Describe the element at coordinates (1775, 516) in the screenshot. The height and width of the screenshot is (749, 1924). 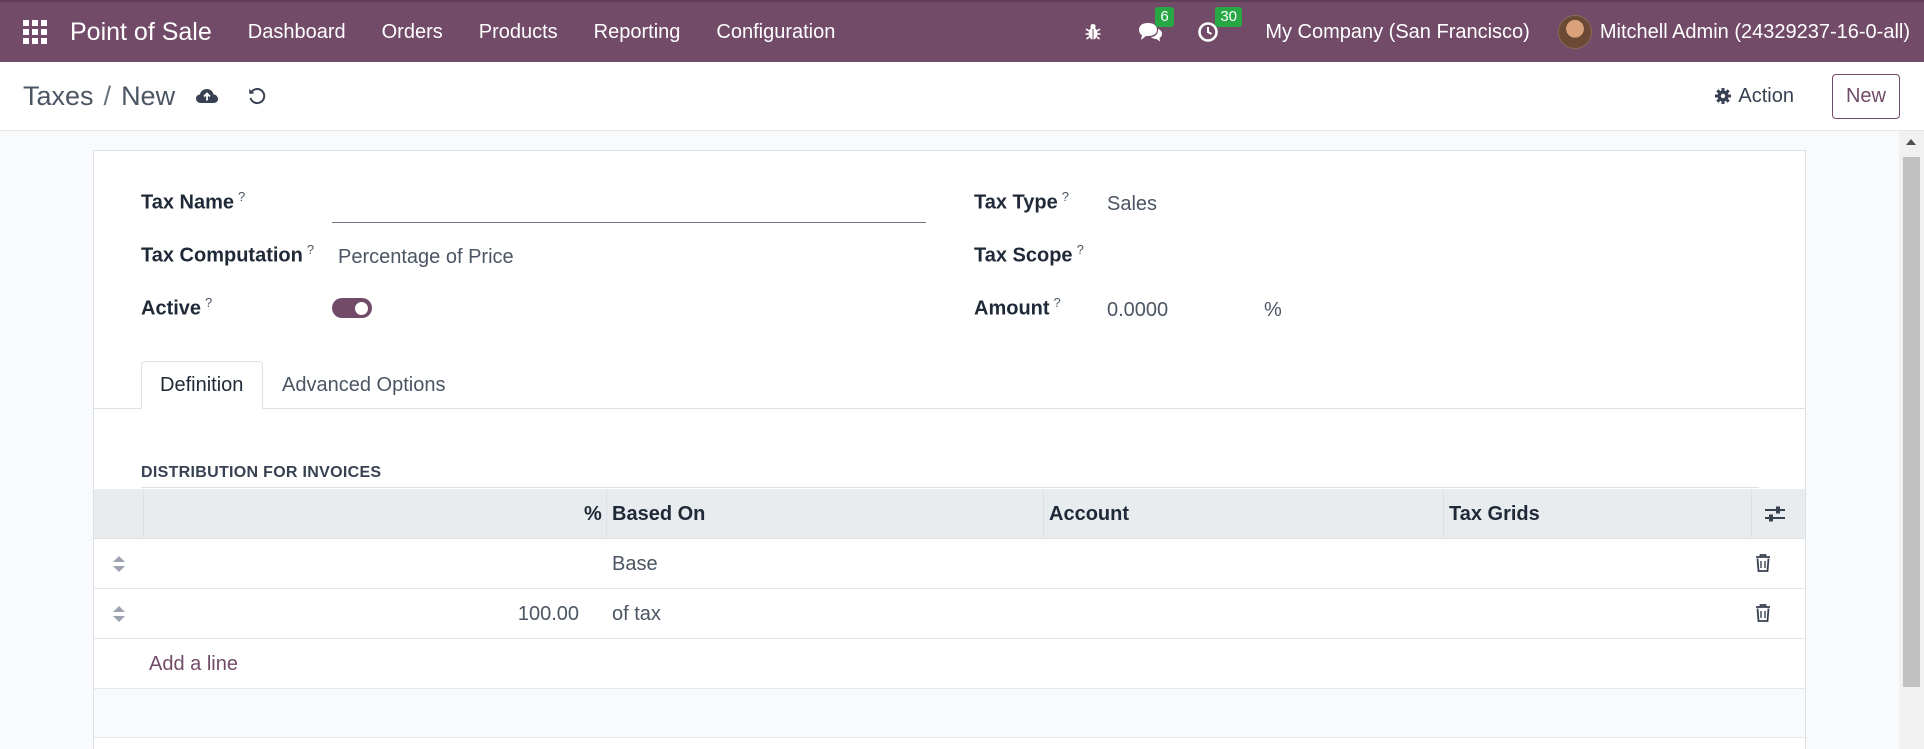
I see `optional-columns-sliders-icon` at that location.